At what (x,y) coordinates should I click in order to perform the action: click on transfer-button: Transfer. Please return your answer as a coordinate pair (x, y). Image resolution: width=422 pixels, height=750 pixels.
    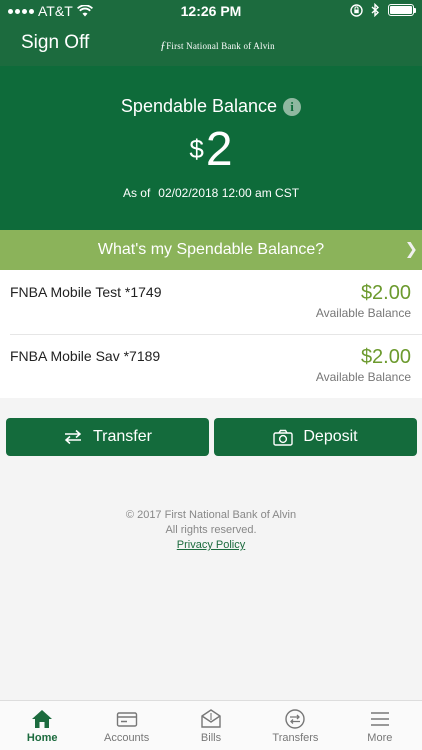
    Looking at the image, I should click on (107, 437).